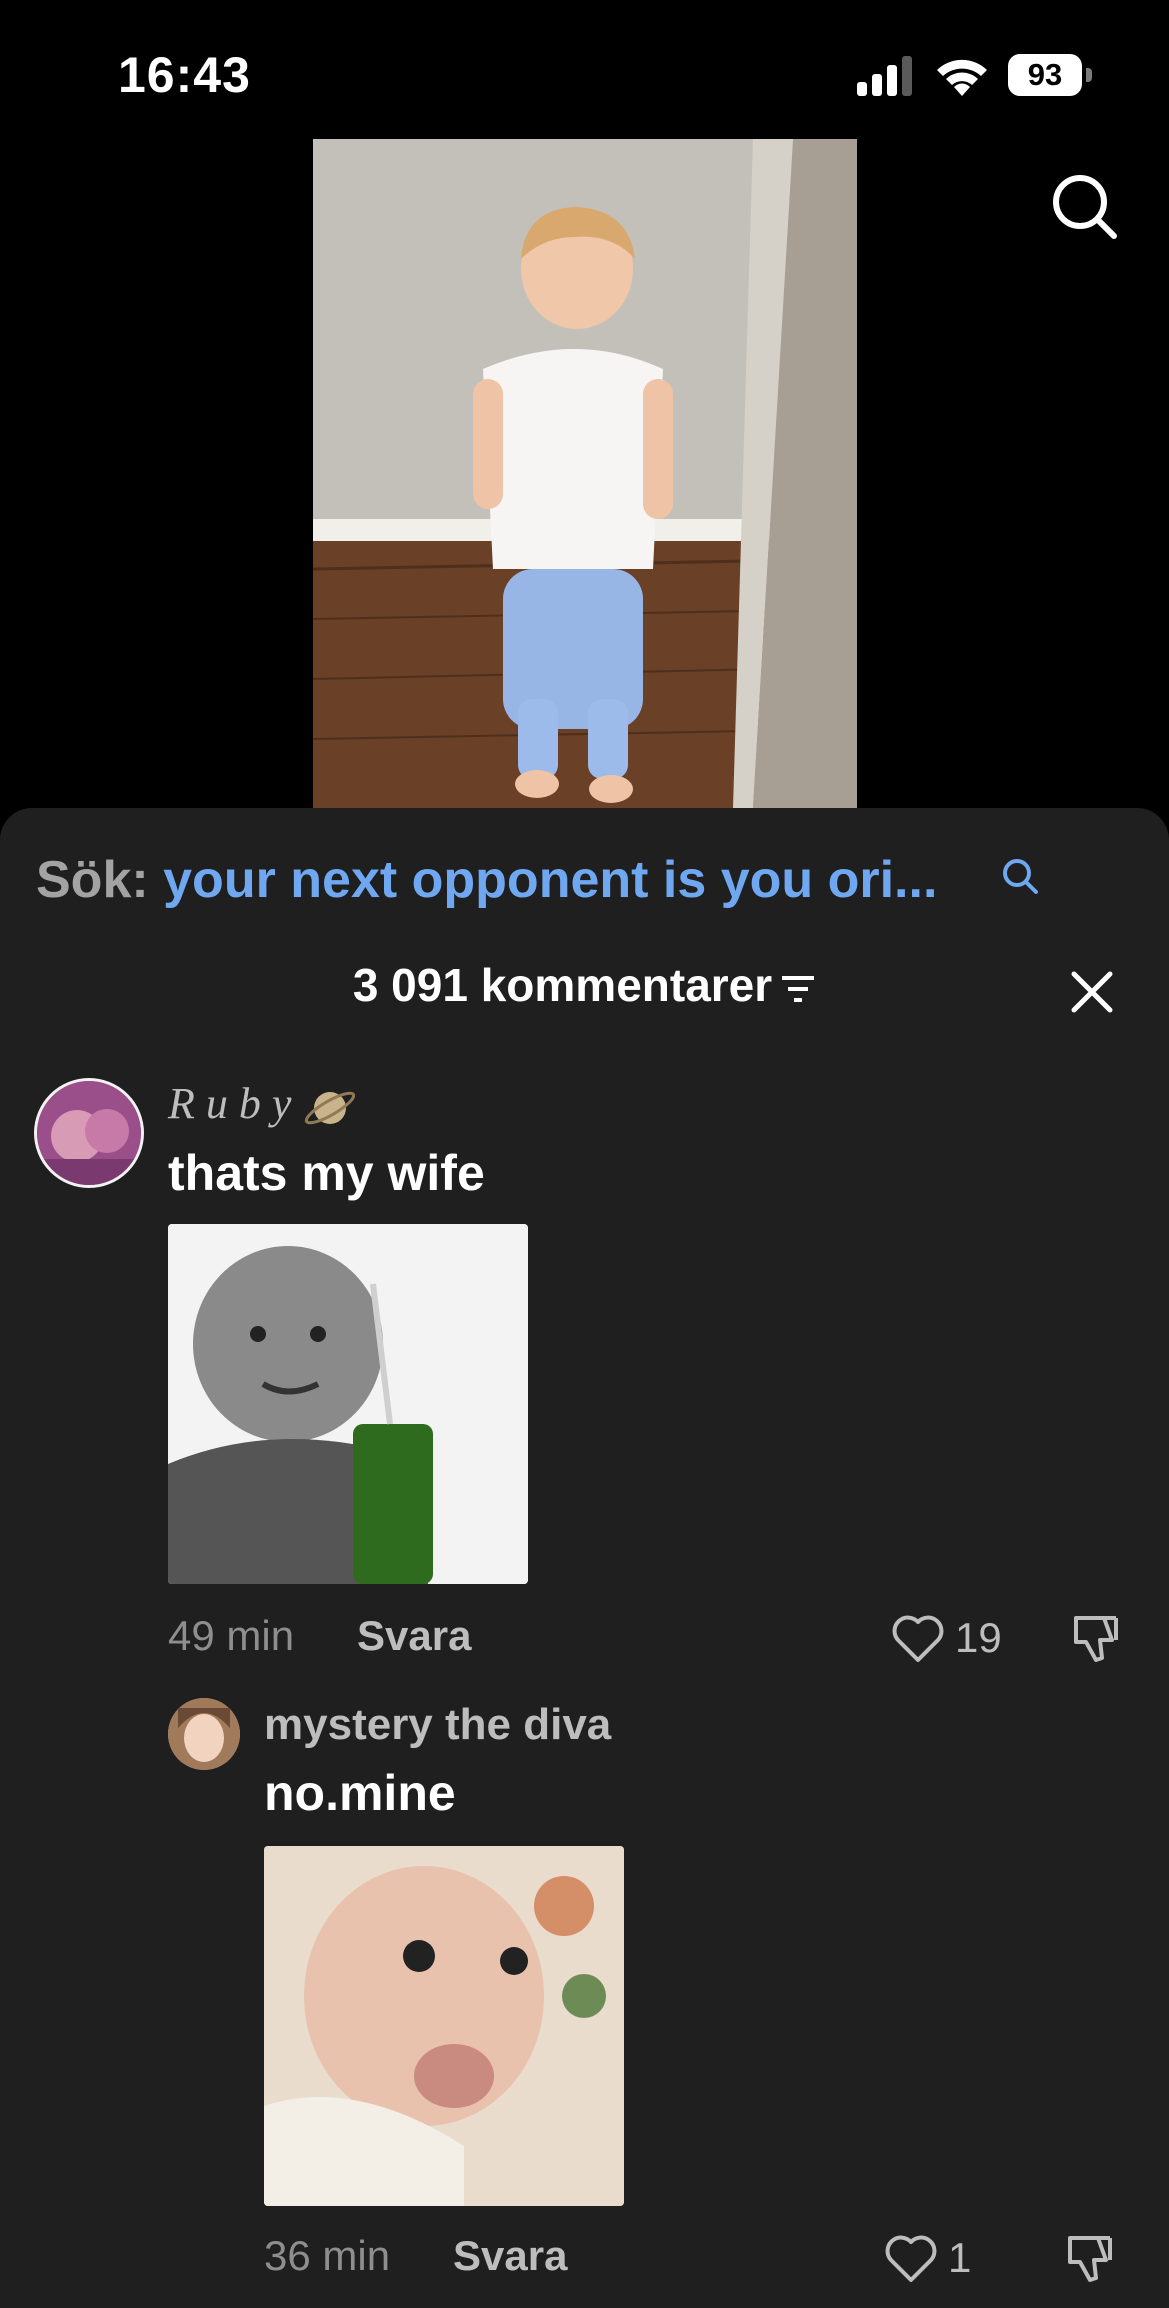 Image resolution: width=1169 pixels, height=2308 pixels. What do you see at coordinates (960, 2257) in the screenshot?
I see `like-count: 1` at bounding box center [960, 2257].